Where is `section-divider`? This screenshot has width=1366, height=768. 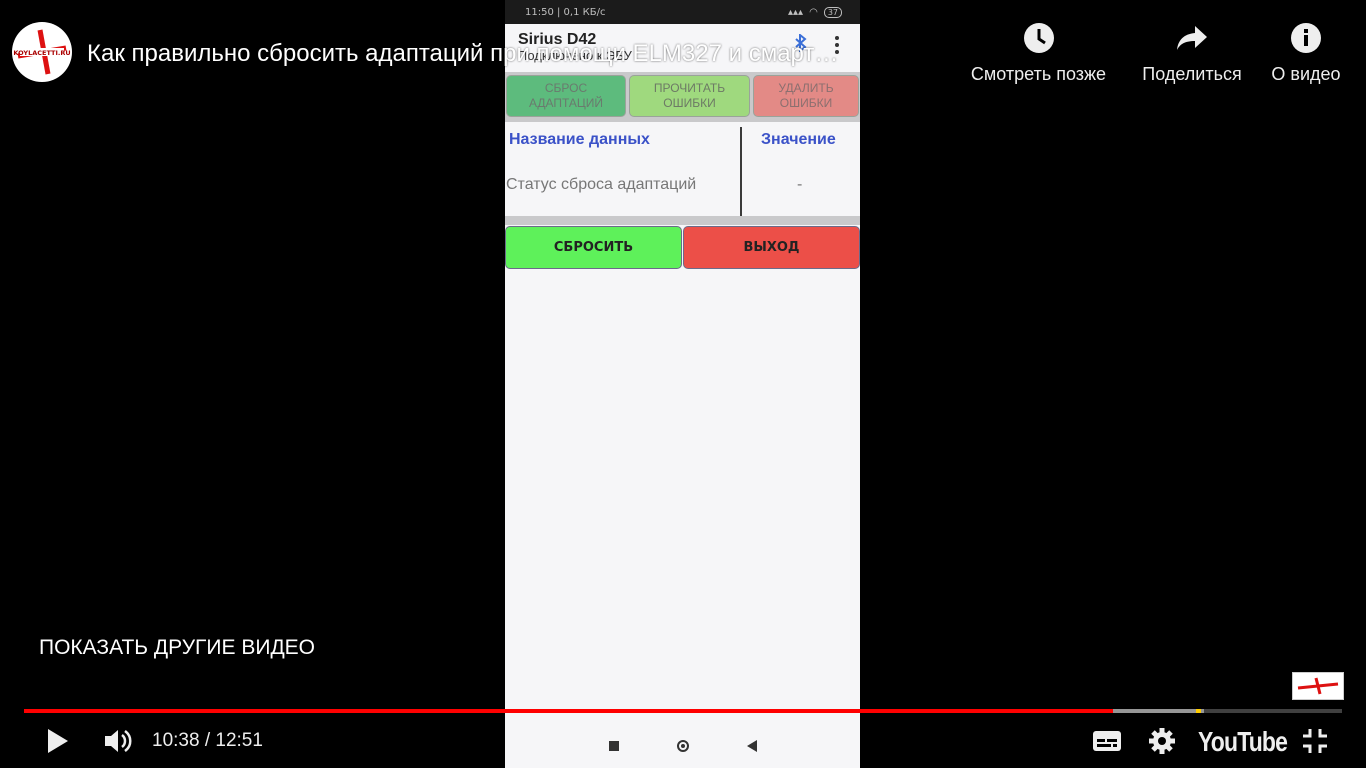
section-divider is located at coordinates (682, 220).